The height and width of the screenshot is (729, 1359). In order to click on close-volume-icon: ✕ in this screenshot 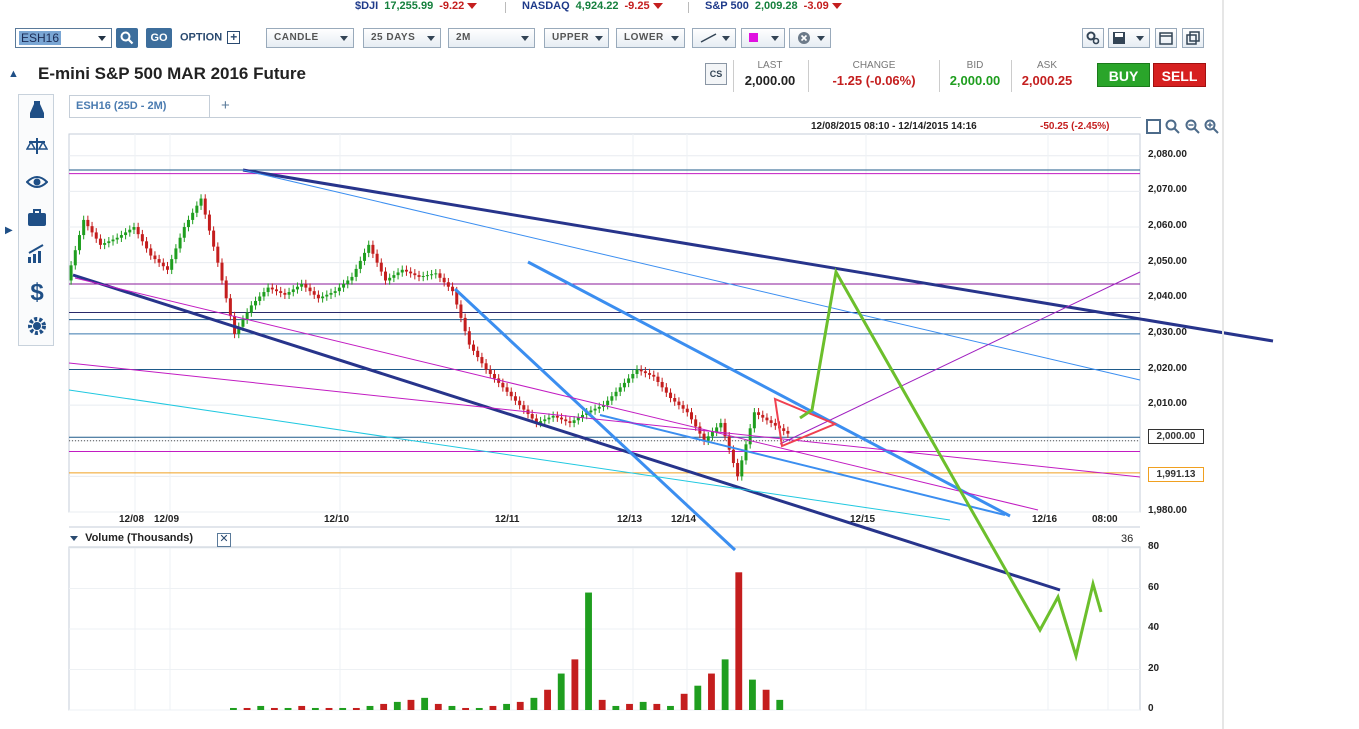, I will do `click(224, 540)`.